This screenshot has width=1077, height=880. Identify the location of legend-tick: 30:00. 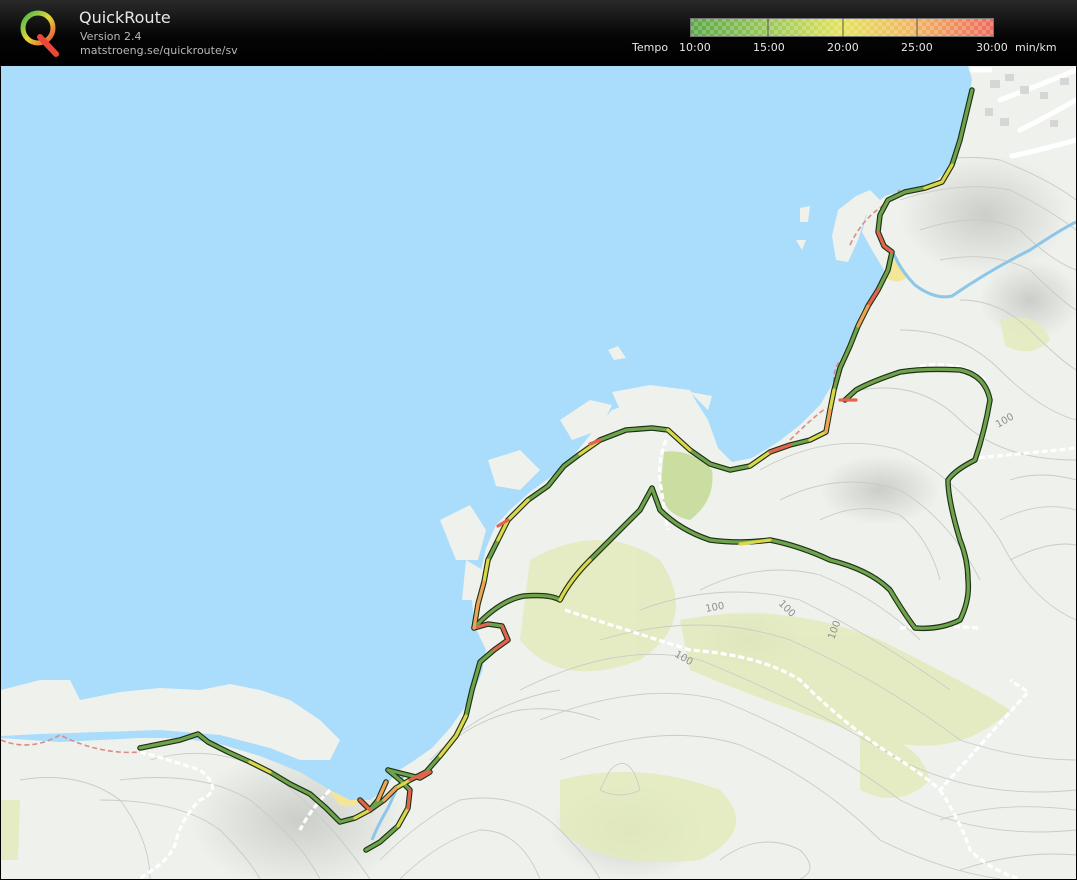
(992, 47).